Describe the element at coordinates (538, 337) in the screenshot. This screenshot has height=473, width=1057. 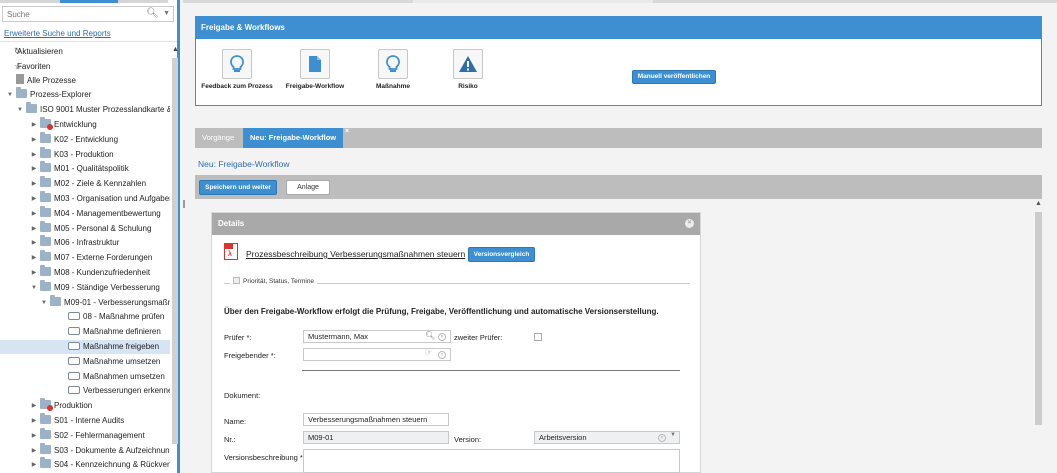
I see `second-reviewer-checkbox` at that location.